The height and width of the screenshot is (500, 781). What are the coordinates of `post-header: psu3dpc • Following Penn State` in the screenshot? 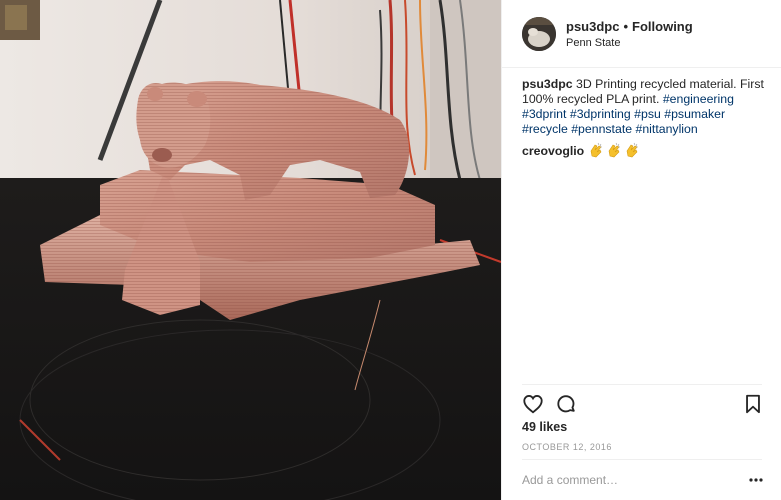 It's located at (641, 34).